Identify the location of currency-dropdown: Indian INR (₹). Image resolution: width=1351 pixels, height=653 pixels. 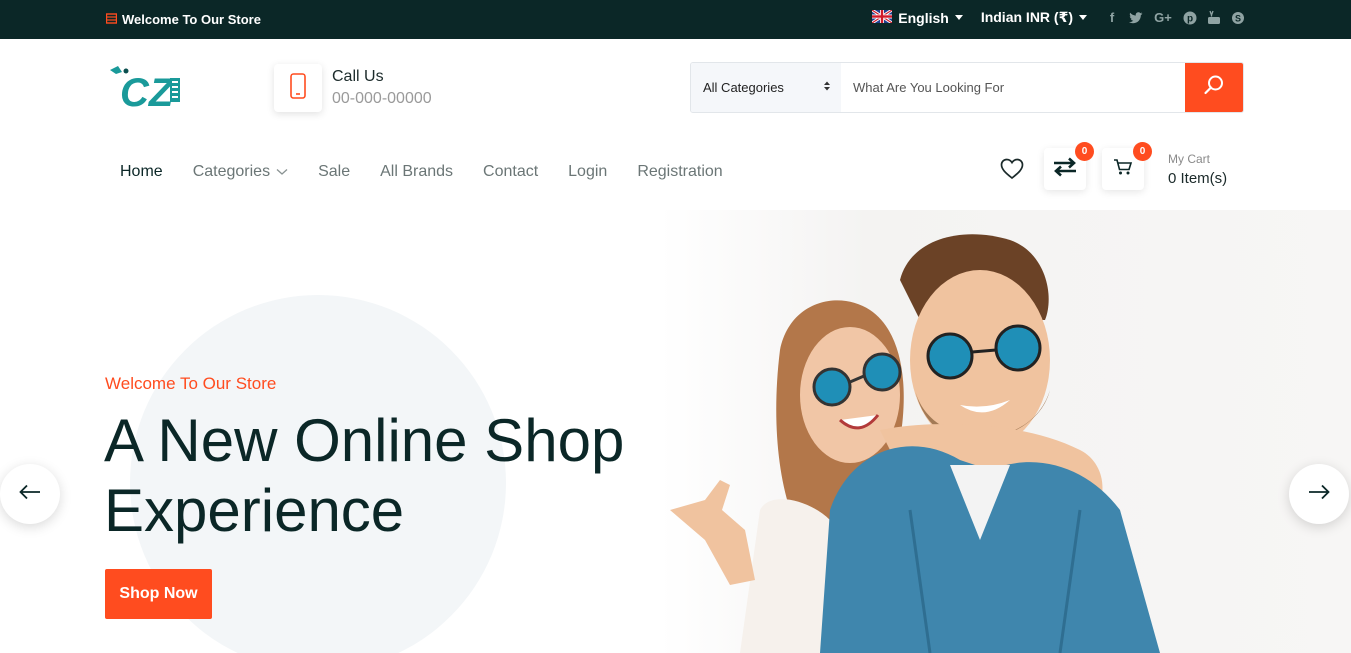
(1034, 17).